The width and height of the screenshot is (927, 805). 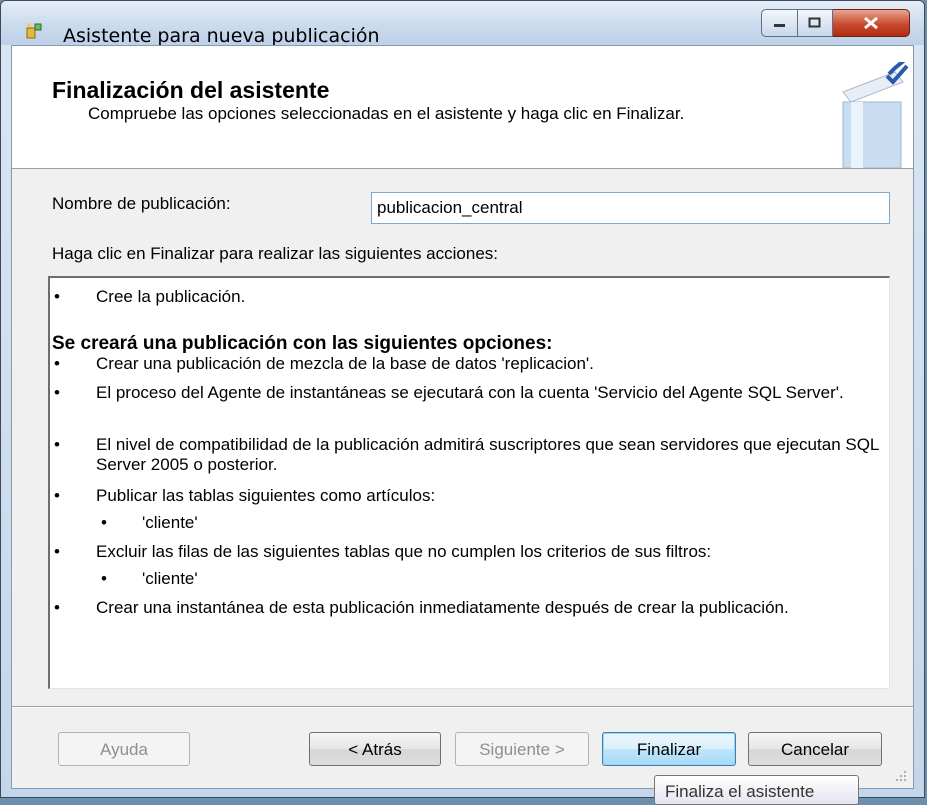 I want to click on window-title: Asistente para nueva publicación, so click(x=221, y=36).